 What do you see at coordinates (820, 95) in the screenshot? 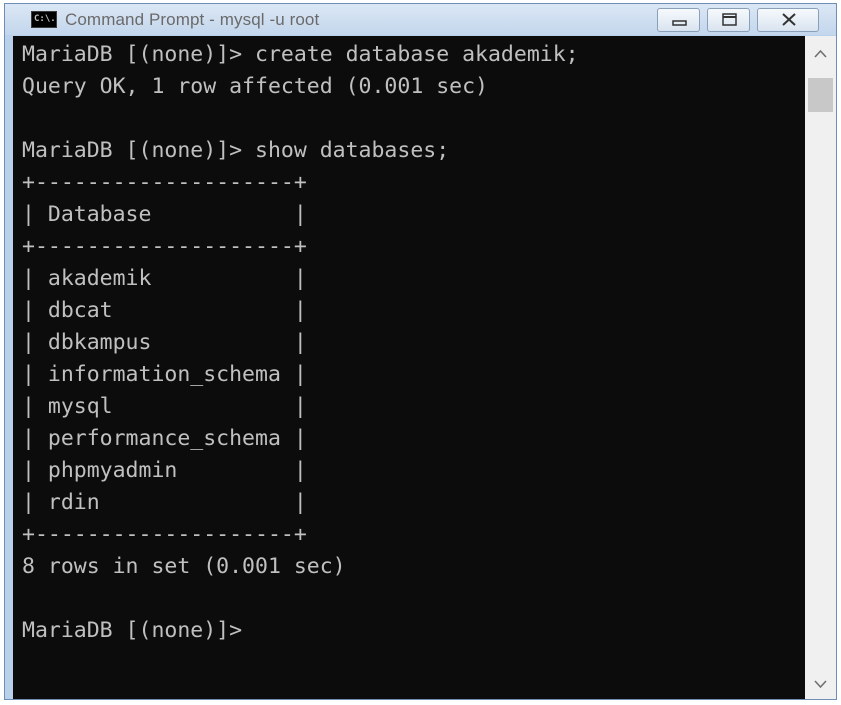
I see `scrollbar-thumb` at bounding box center [820, 95].